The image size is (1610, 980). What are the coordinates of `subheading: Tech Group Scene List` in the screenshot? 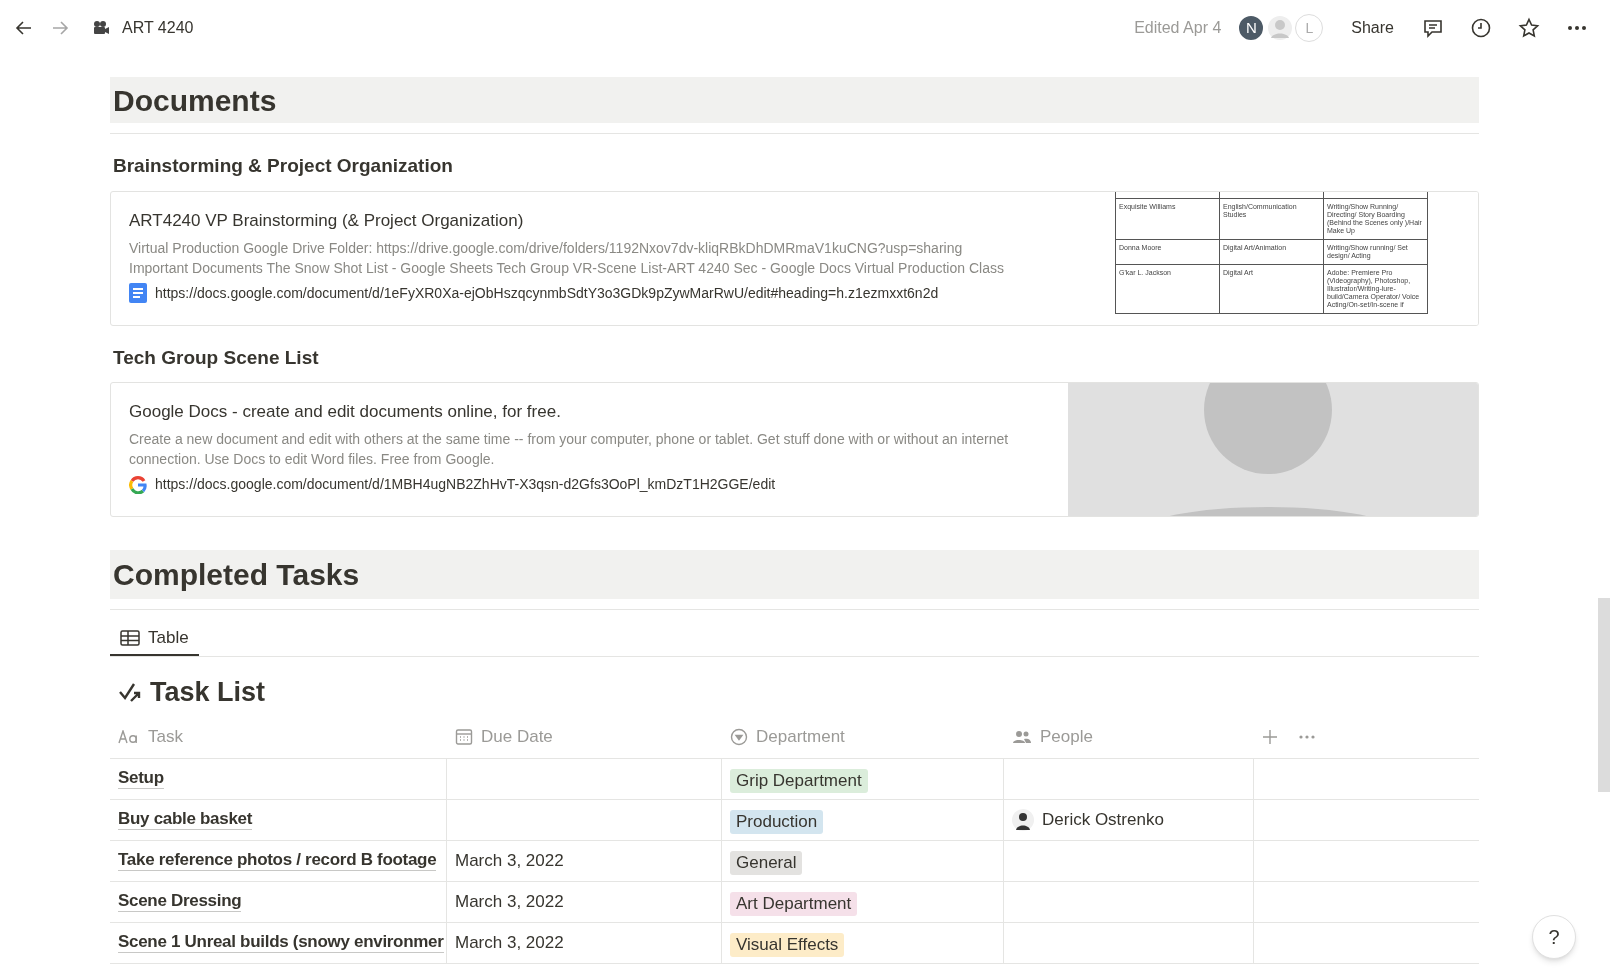 It's located at (216, 357).